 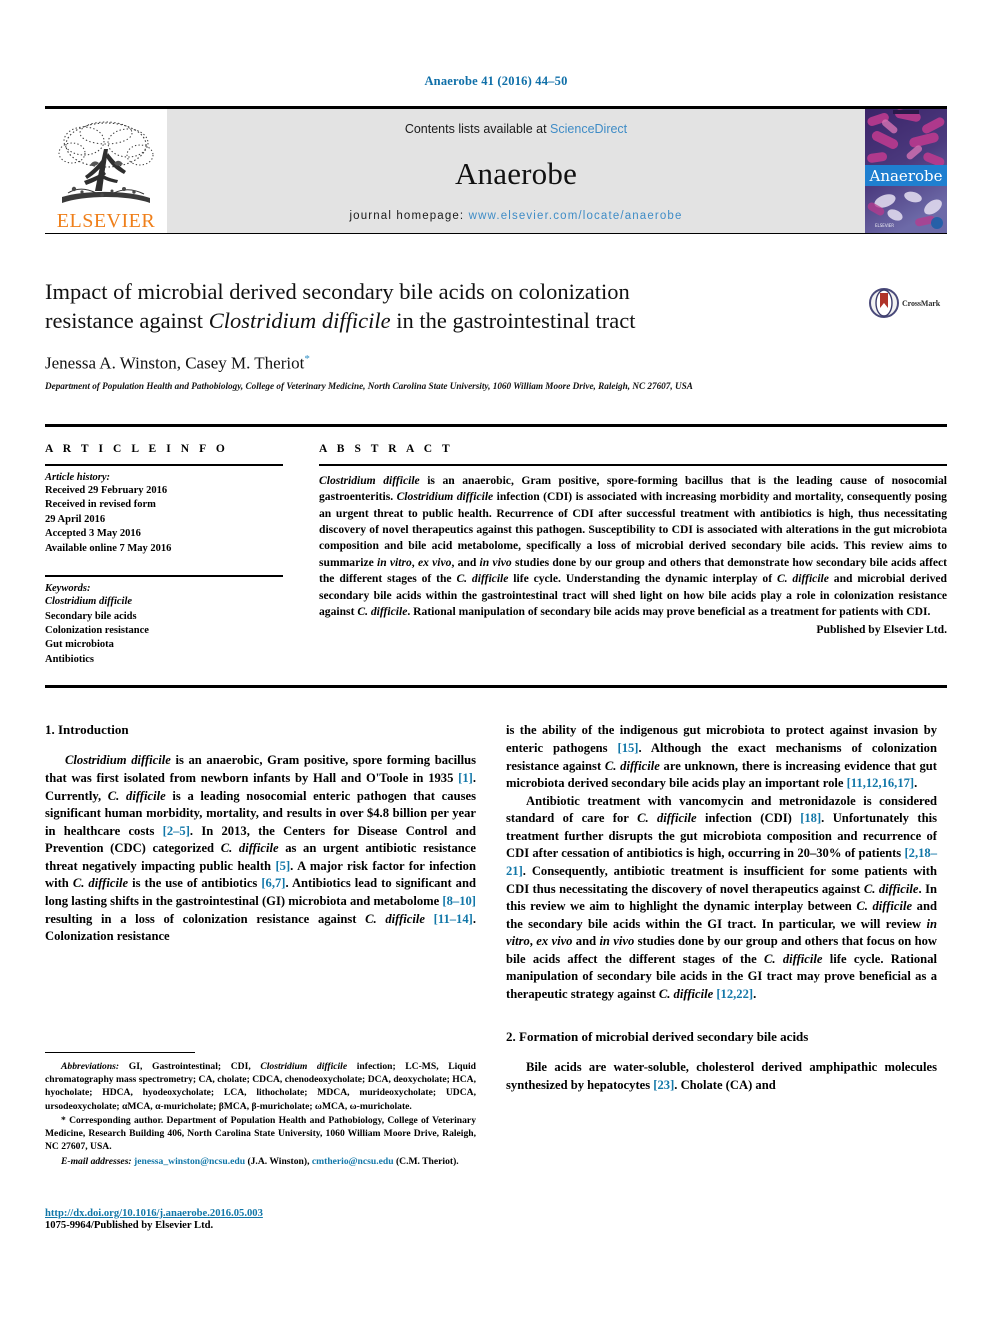 What do you see at coordinates (108, 548) in the screenshot?
I see `history-item: Available online 7 May 2016` at bounding box center [108, 548].